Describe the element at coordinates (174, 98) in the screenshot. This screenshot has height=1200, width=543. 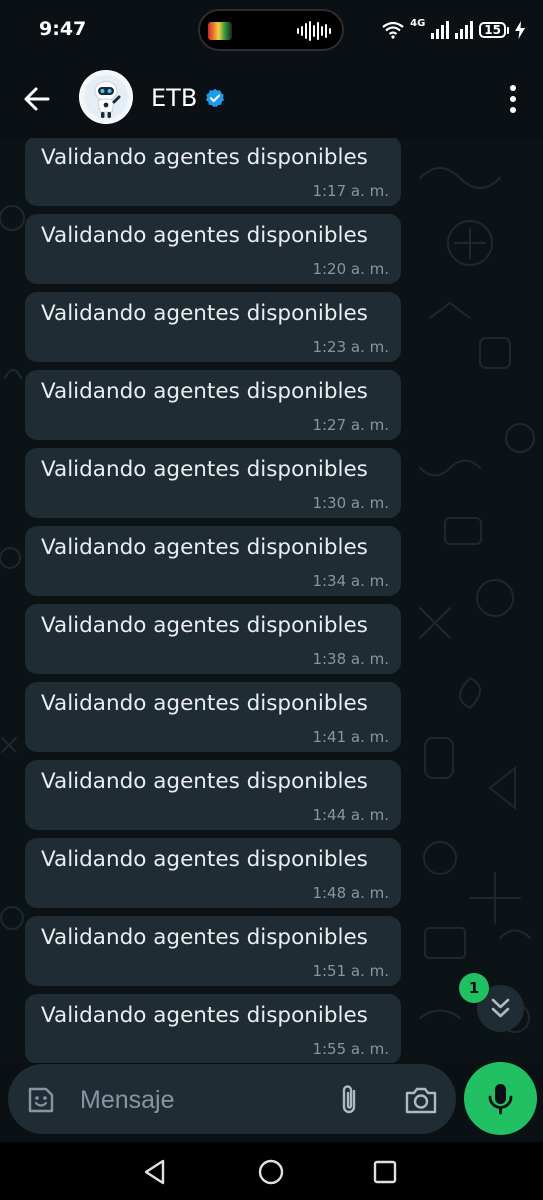
I see `contact-name: ETB` at that location.